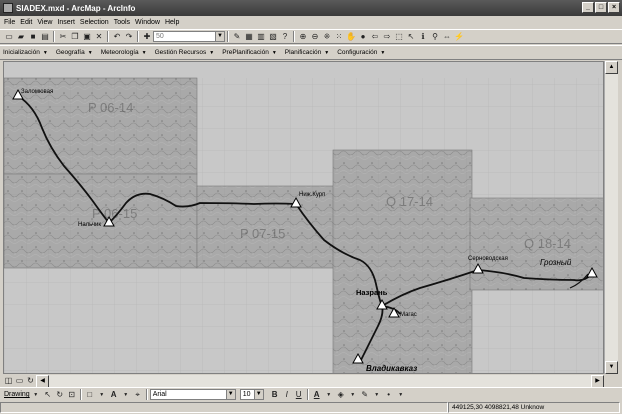 Image resolution: width=622 pixels, height=414 pixels. Describe the element at coordinates (189, 36) in the screenshot. I see `map-scale-combo: 50 ▼` at that location.